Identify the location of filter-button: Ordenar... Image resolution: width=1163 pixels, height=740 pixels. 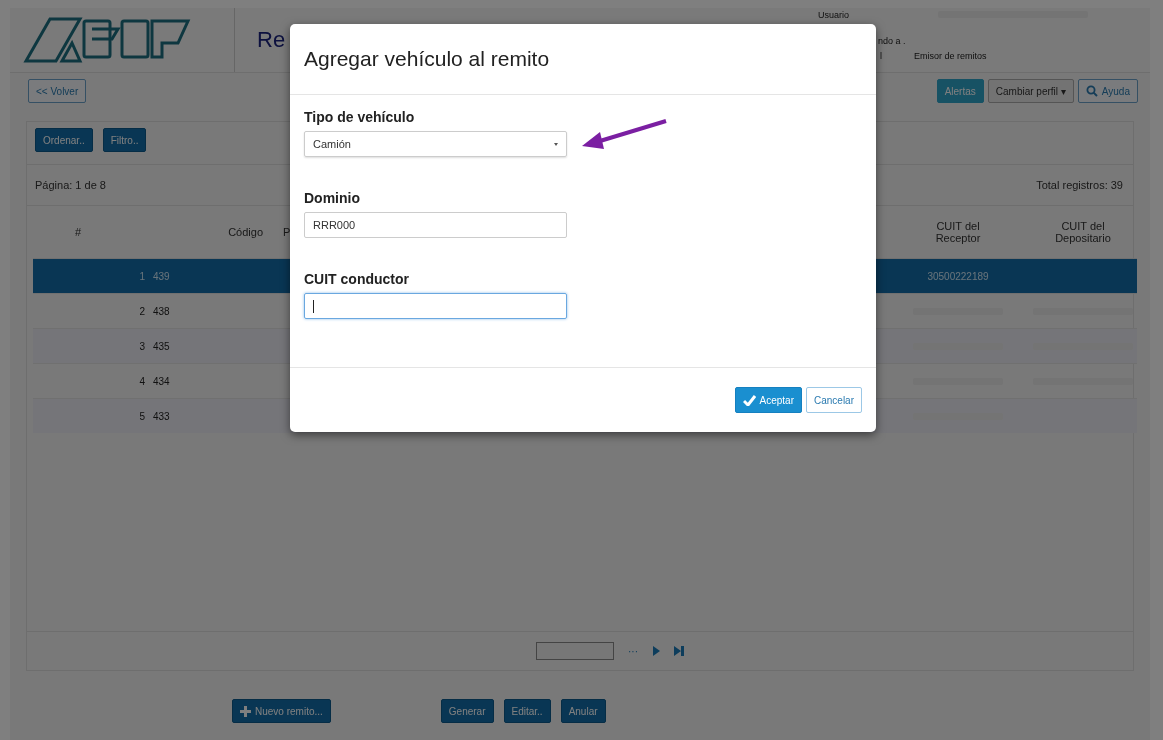
(64, 140).